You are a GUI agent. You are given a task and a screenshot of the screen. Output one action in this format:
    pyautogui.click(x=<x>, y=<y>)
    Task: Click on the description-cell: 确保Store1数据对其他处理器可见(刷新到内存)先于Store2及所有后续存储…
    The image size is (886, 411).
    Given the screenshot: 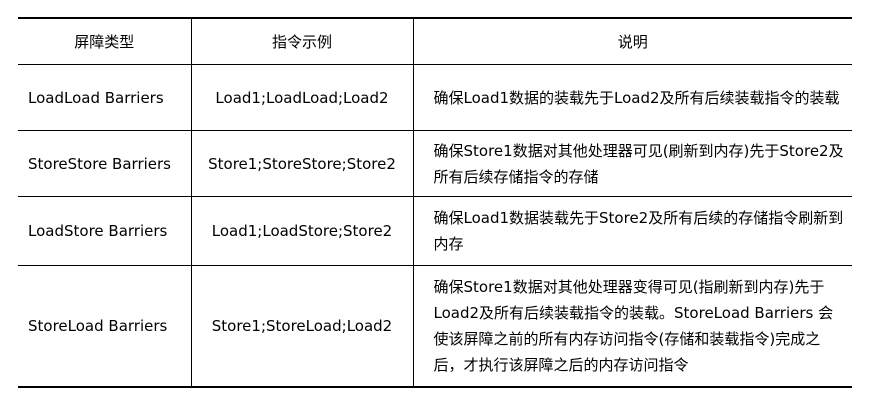 What is the action you would take?
    pyautogui.click(x=632, y=163)
    